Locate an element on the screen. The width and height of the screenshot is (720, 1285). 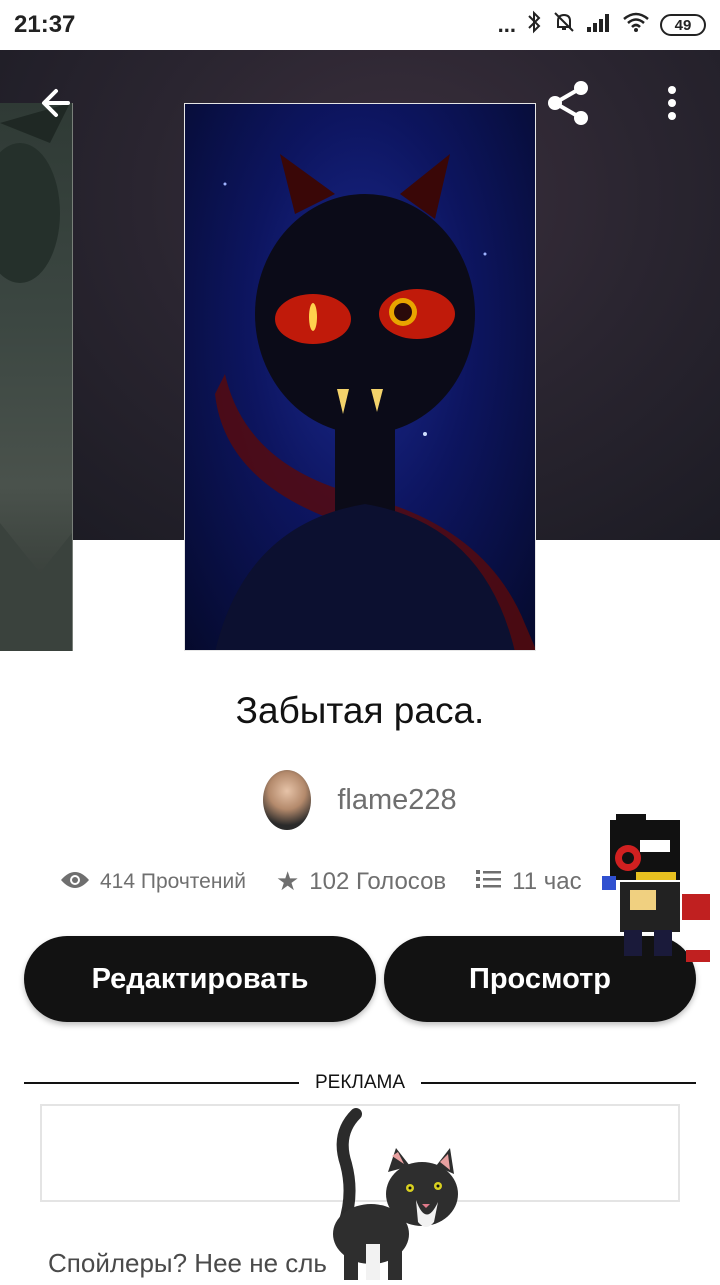
bluetooth-icon is located at coordinates (534, 25).